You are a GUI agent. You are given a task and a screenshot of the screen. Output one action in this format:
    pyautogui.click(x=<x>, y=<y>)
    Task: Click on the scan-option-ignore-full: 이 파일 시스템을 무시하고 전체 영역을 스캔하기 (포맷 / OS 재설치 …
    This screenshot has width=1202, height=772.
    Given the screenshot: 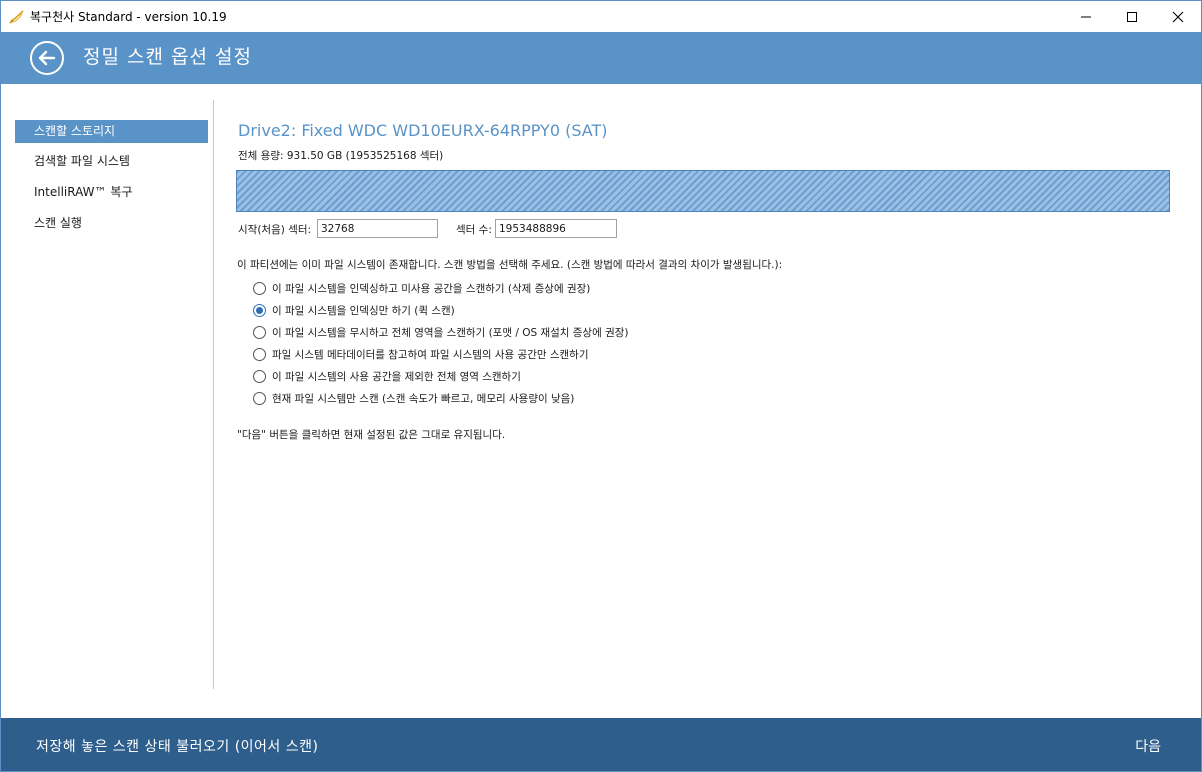 What is the action you would take?
    pyautogui.click(x=441, y=332)
    